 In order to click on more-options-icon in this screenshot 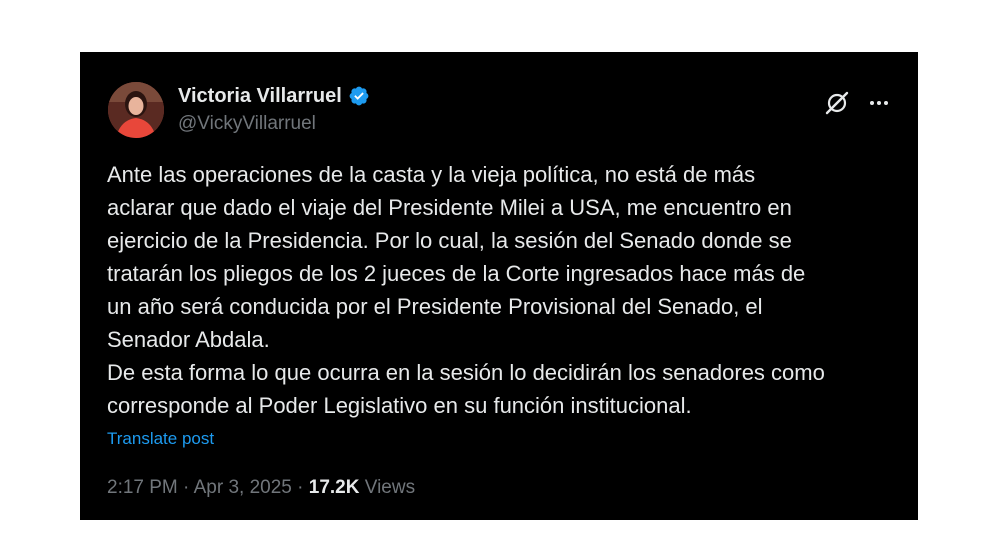, I will do `click(879, 103)`.